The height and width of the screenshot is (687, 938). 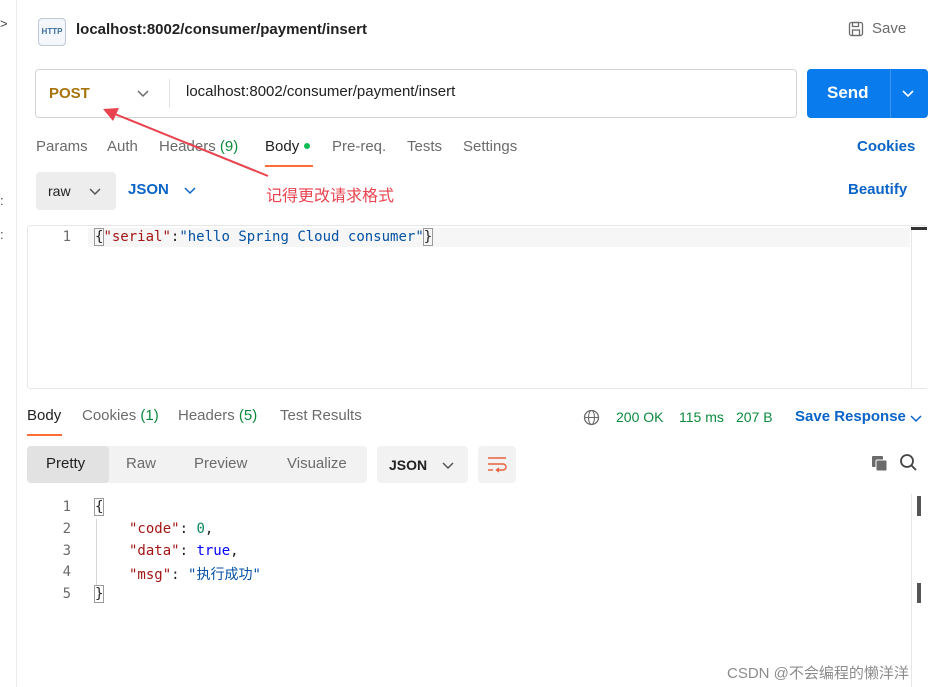 What do you see at coordinates (122, 146) in the screenshot?
I see `tab-auth: Auth` at bounding box center [122, 146].